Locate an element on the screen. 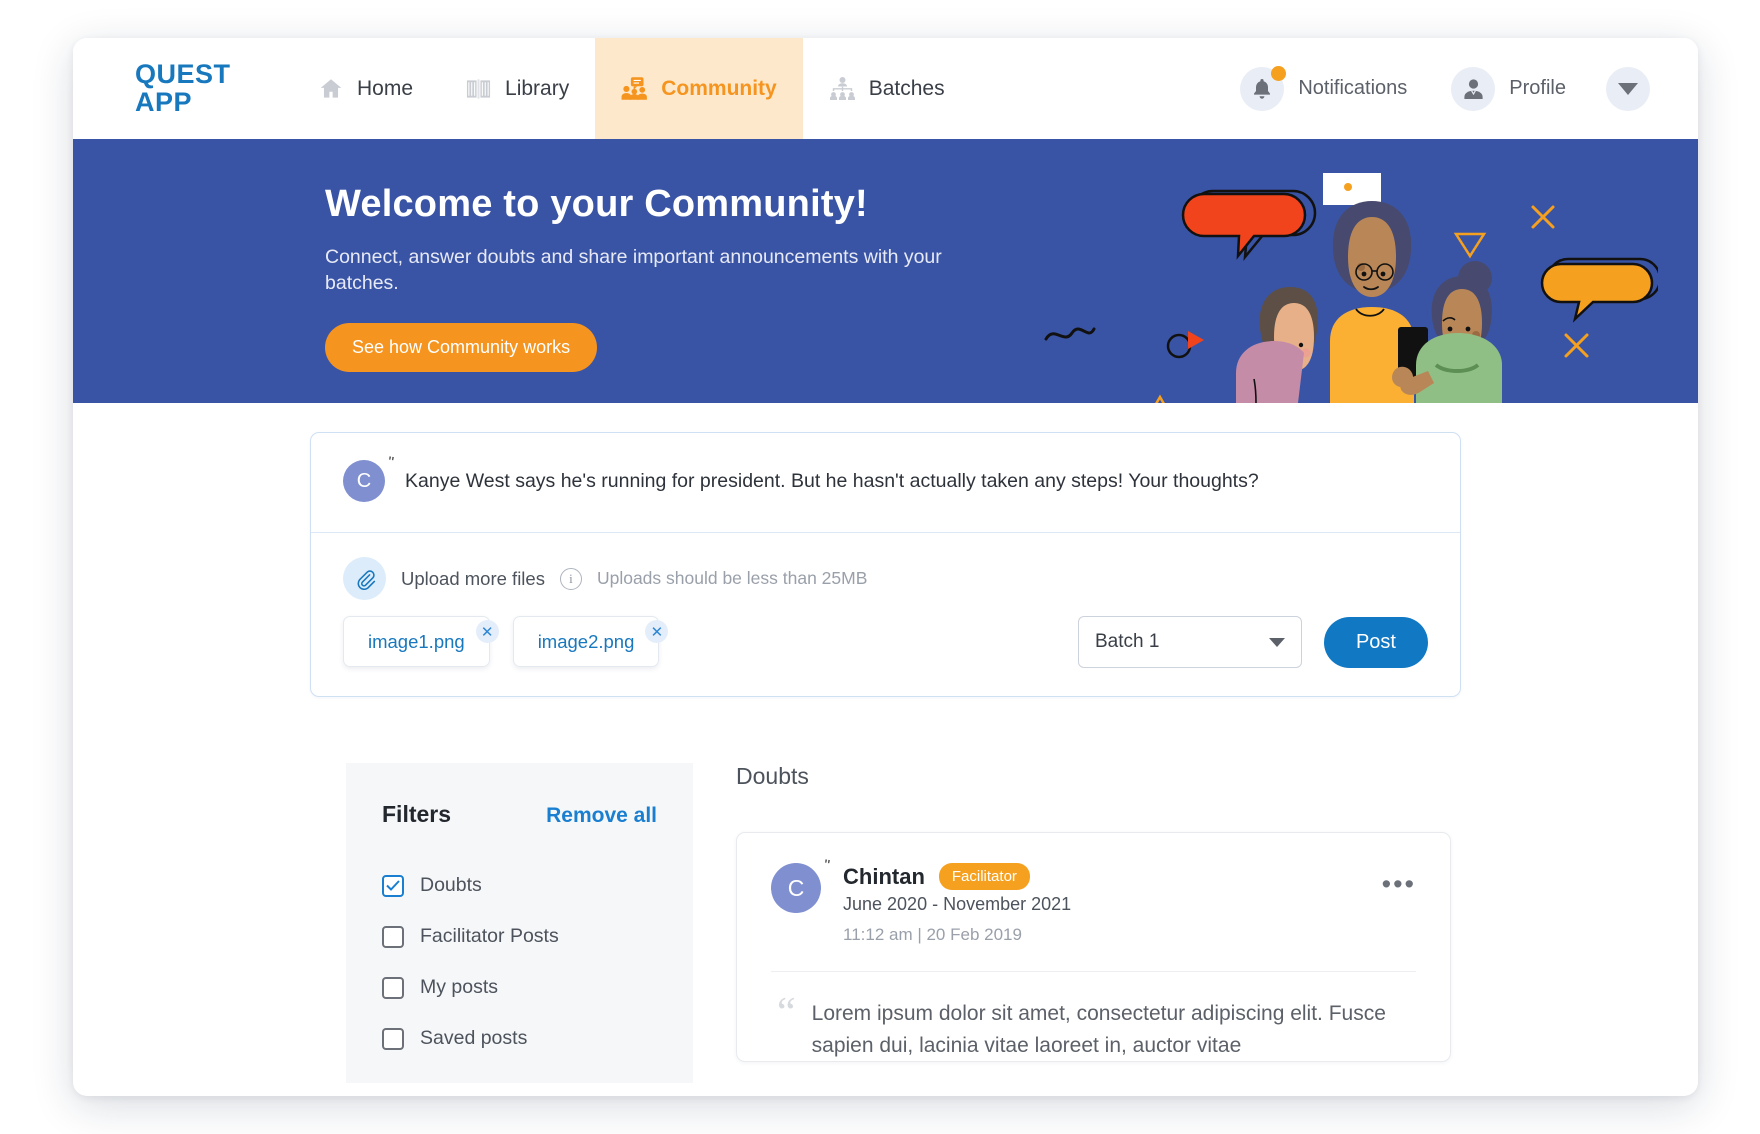 The width and height of the screenshot is (1760, 1134). post-name-row: Chintan Facilitator is located at coordinates (957, 876).